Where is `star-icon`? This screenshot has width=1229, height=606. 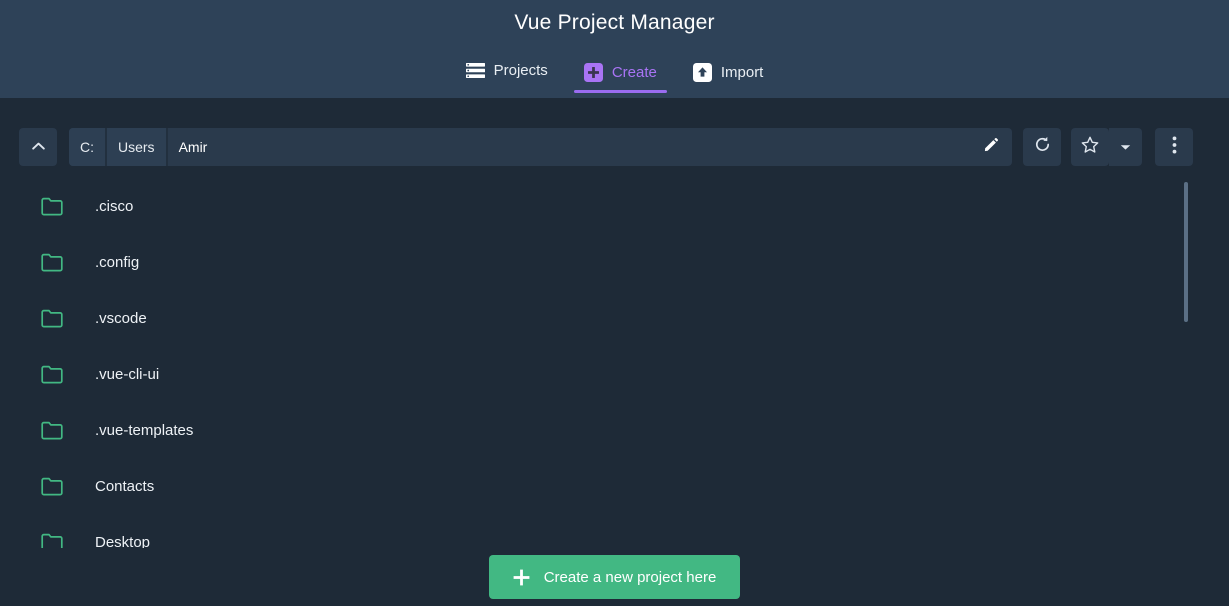 star-icon is located at coordinates (1090, 147).